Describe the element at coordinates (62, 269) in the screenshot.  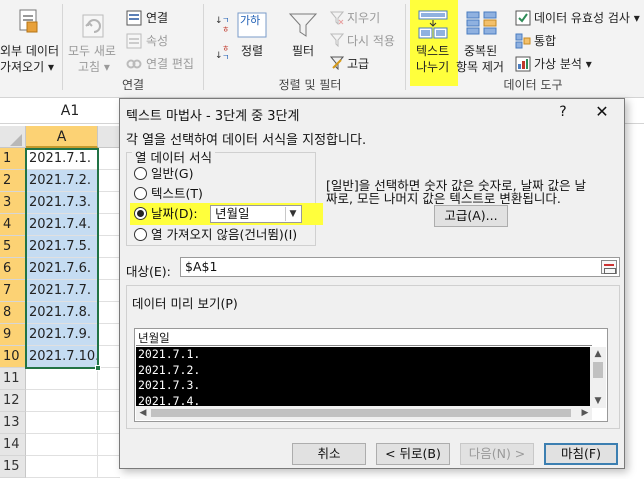
I see `cell-a6: 2021.7.6.` at that location.